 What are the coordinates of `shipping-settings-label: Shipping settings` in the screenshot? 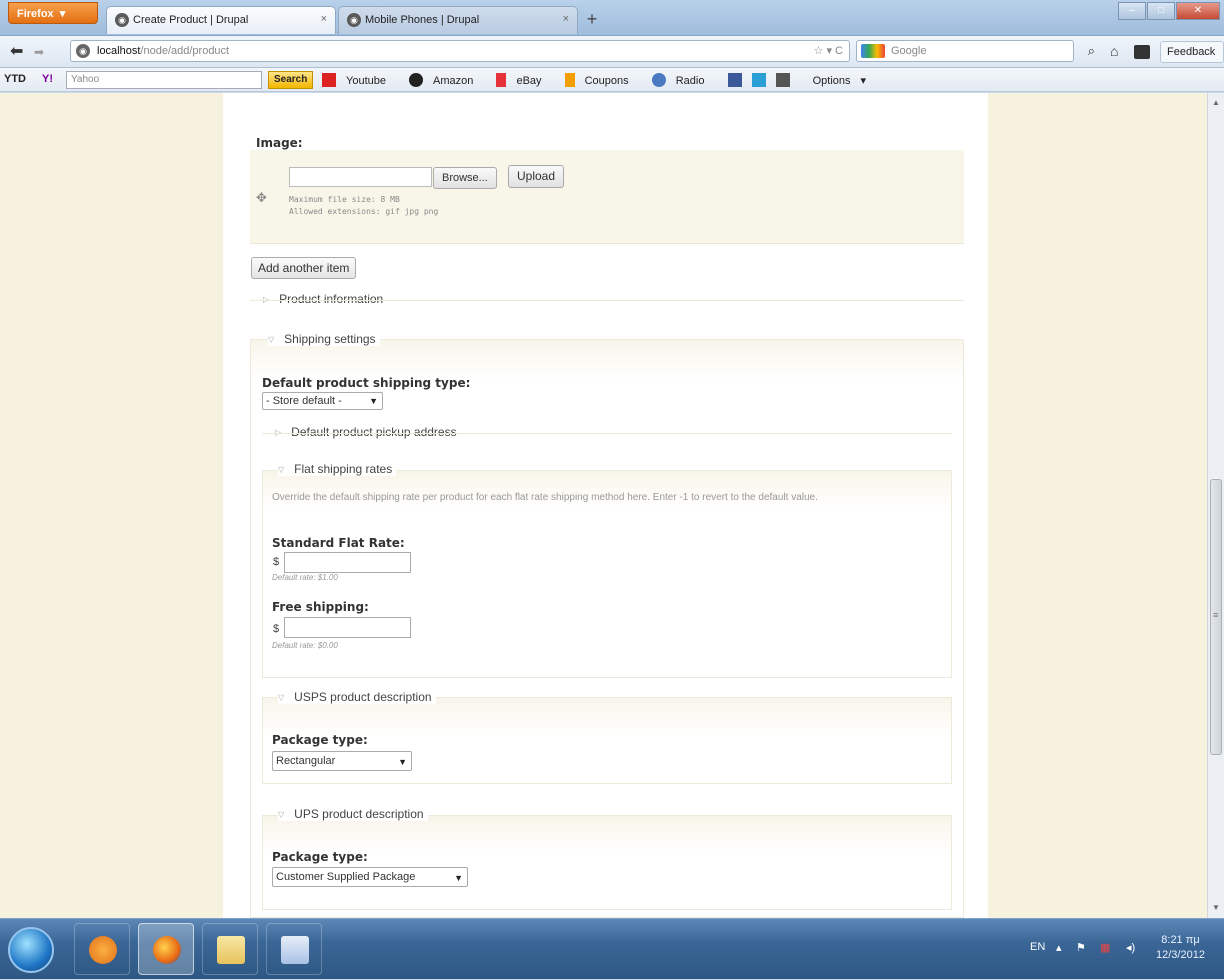 It's located at (330, 339).